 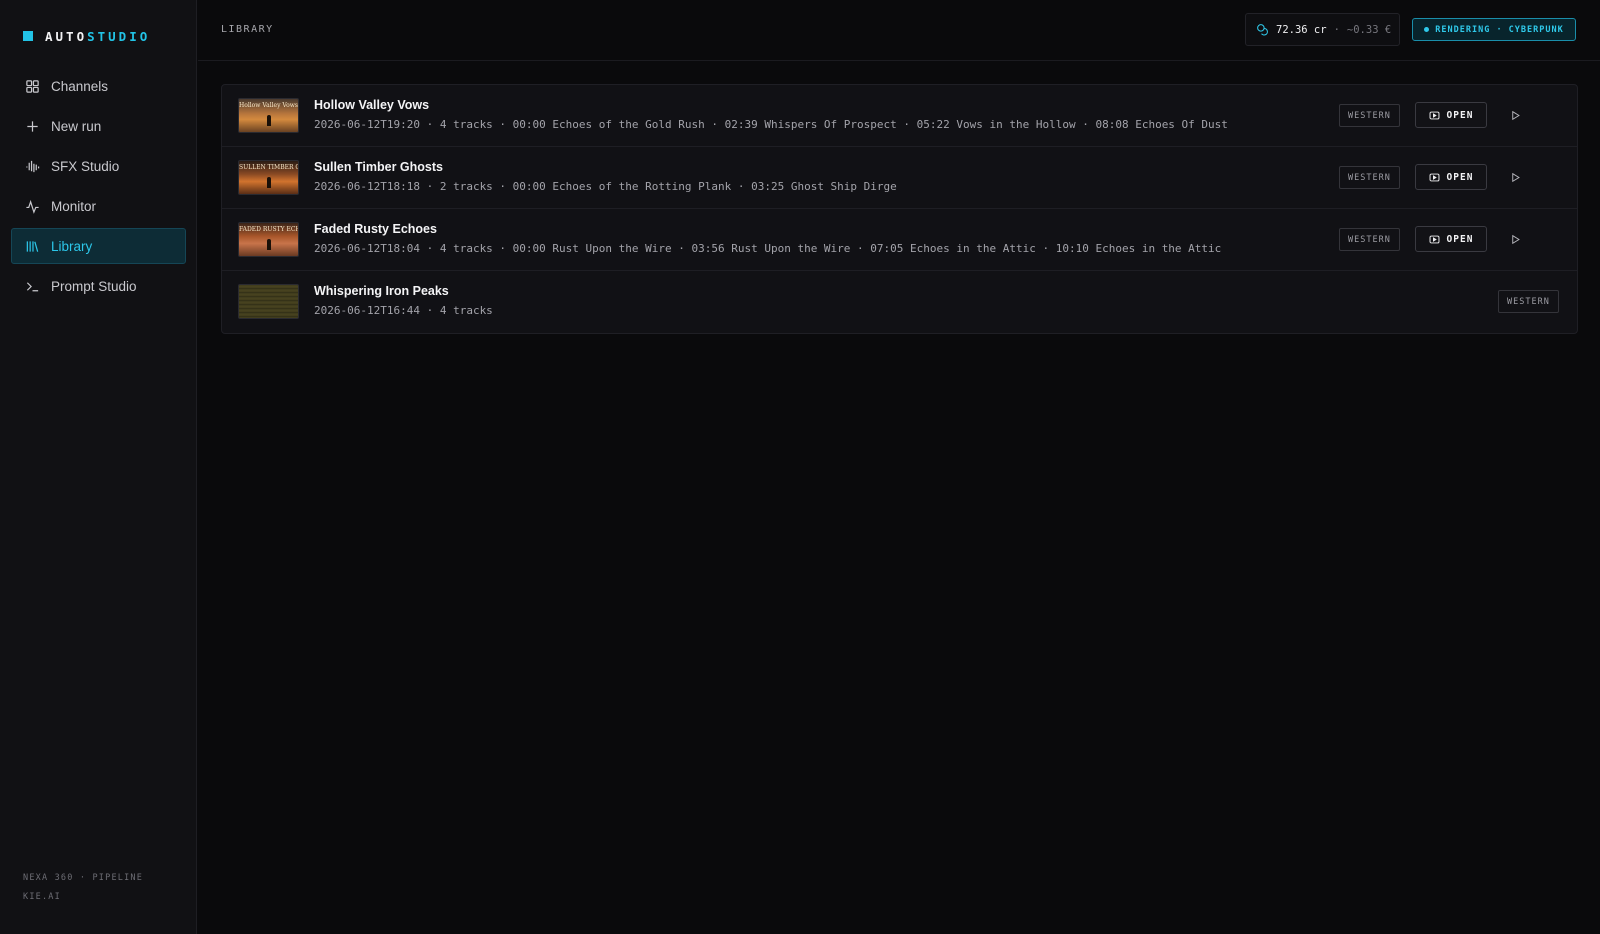 What do you see at coordinates (32, 286) in the screenshot?
I see `terminal-icon` at bounding box center [32, 286].